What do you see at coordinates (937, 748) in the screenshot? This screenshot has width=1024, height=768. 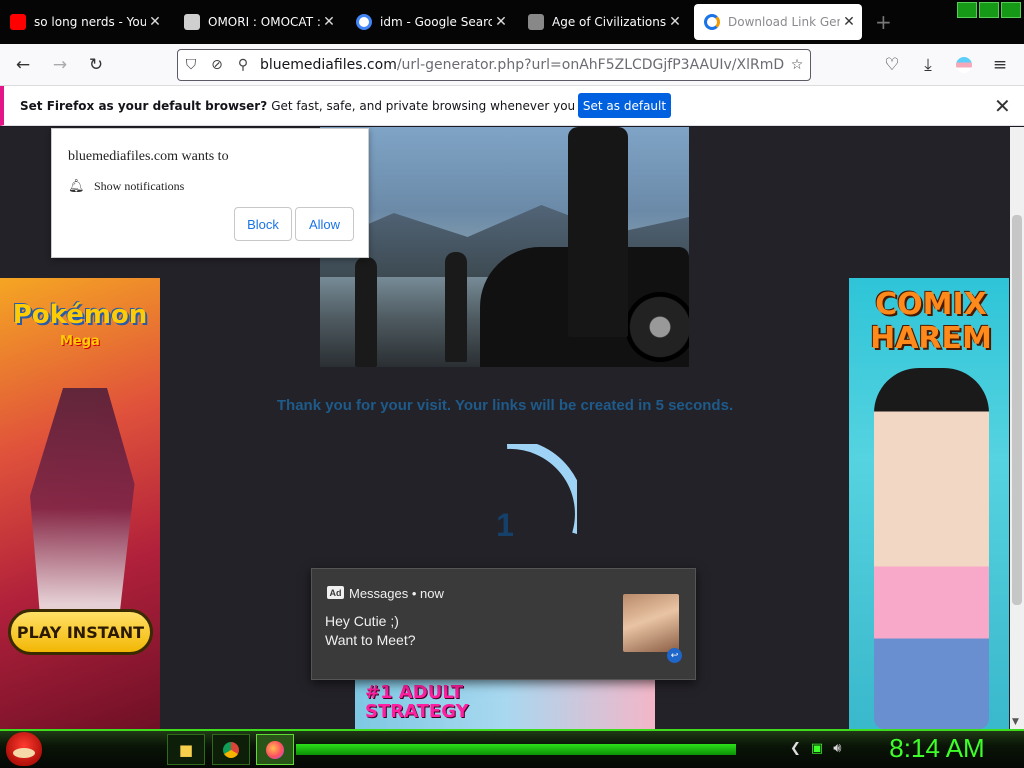 I see `clock: 8:14 AM` at bounding box center [937, 748].